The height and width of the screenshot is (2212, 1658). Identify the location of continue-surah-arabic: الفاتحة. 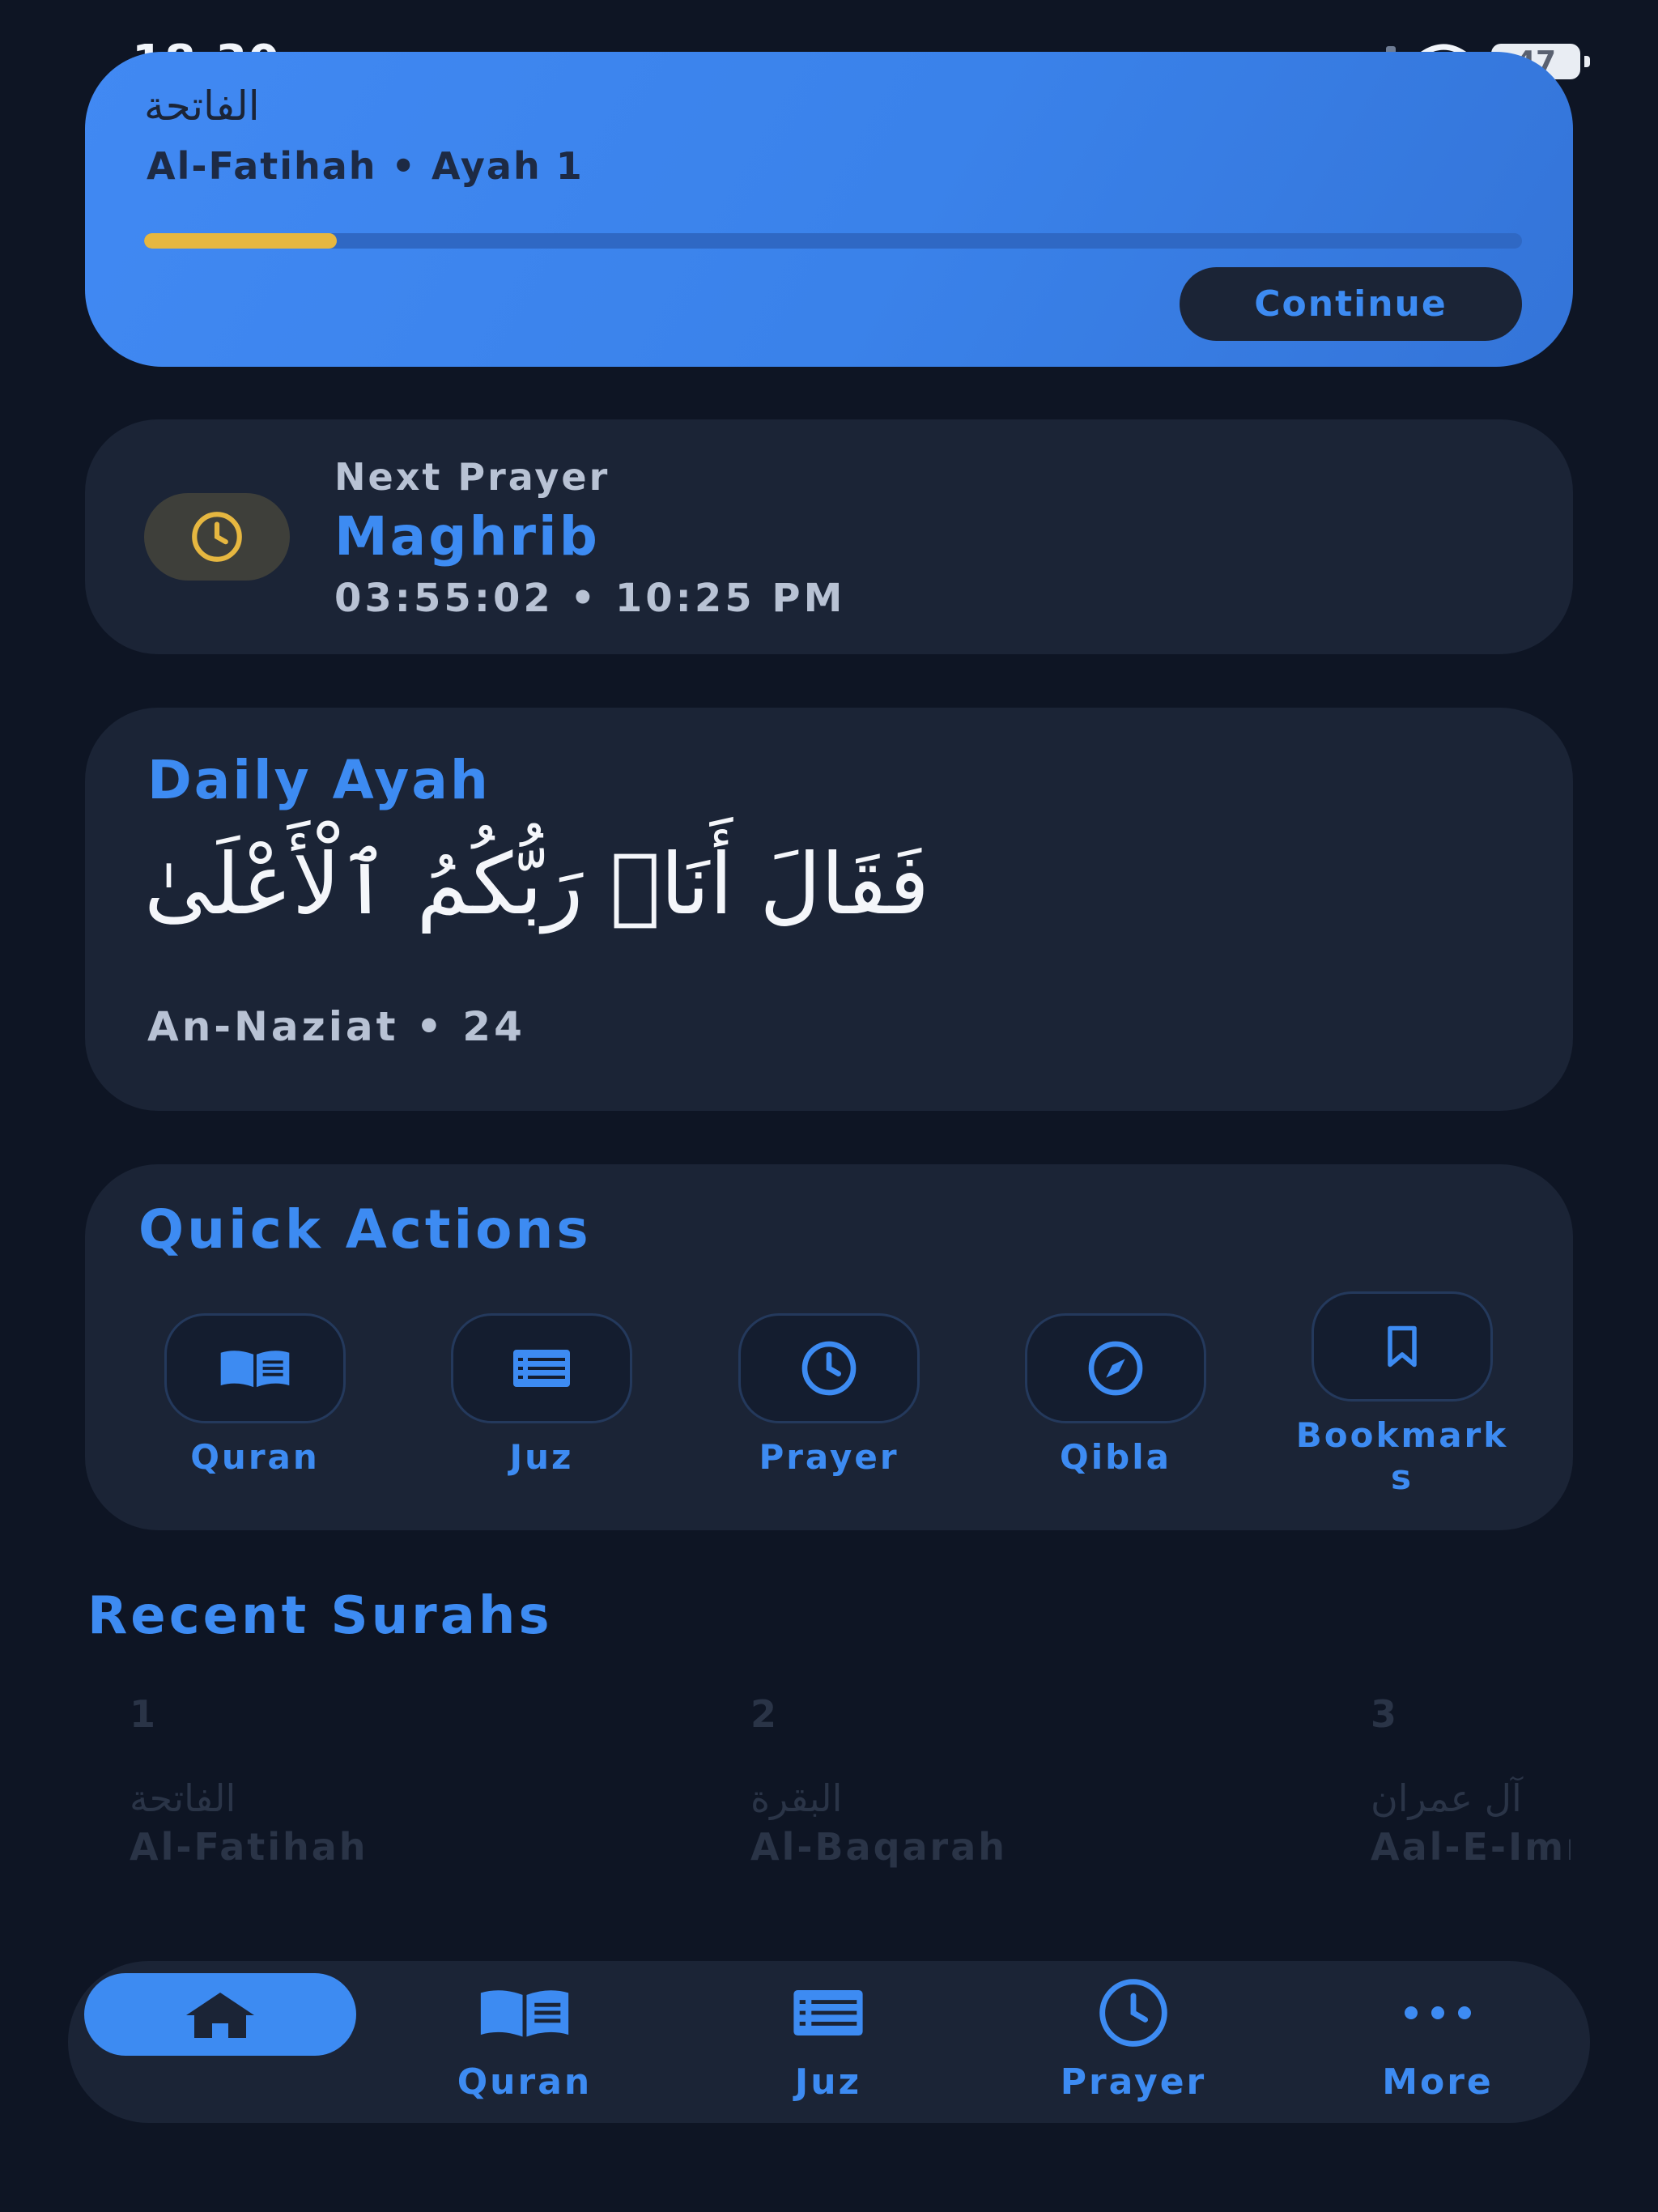
(202, 106).